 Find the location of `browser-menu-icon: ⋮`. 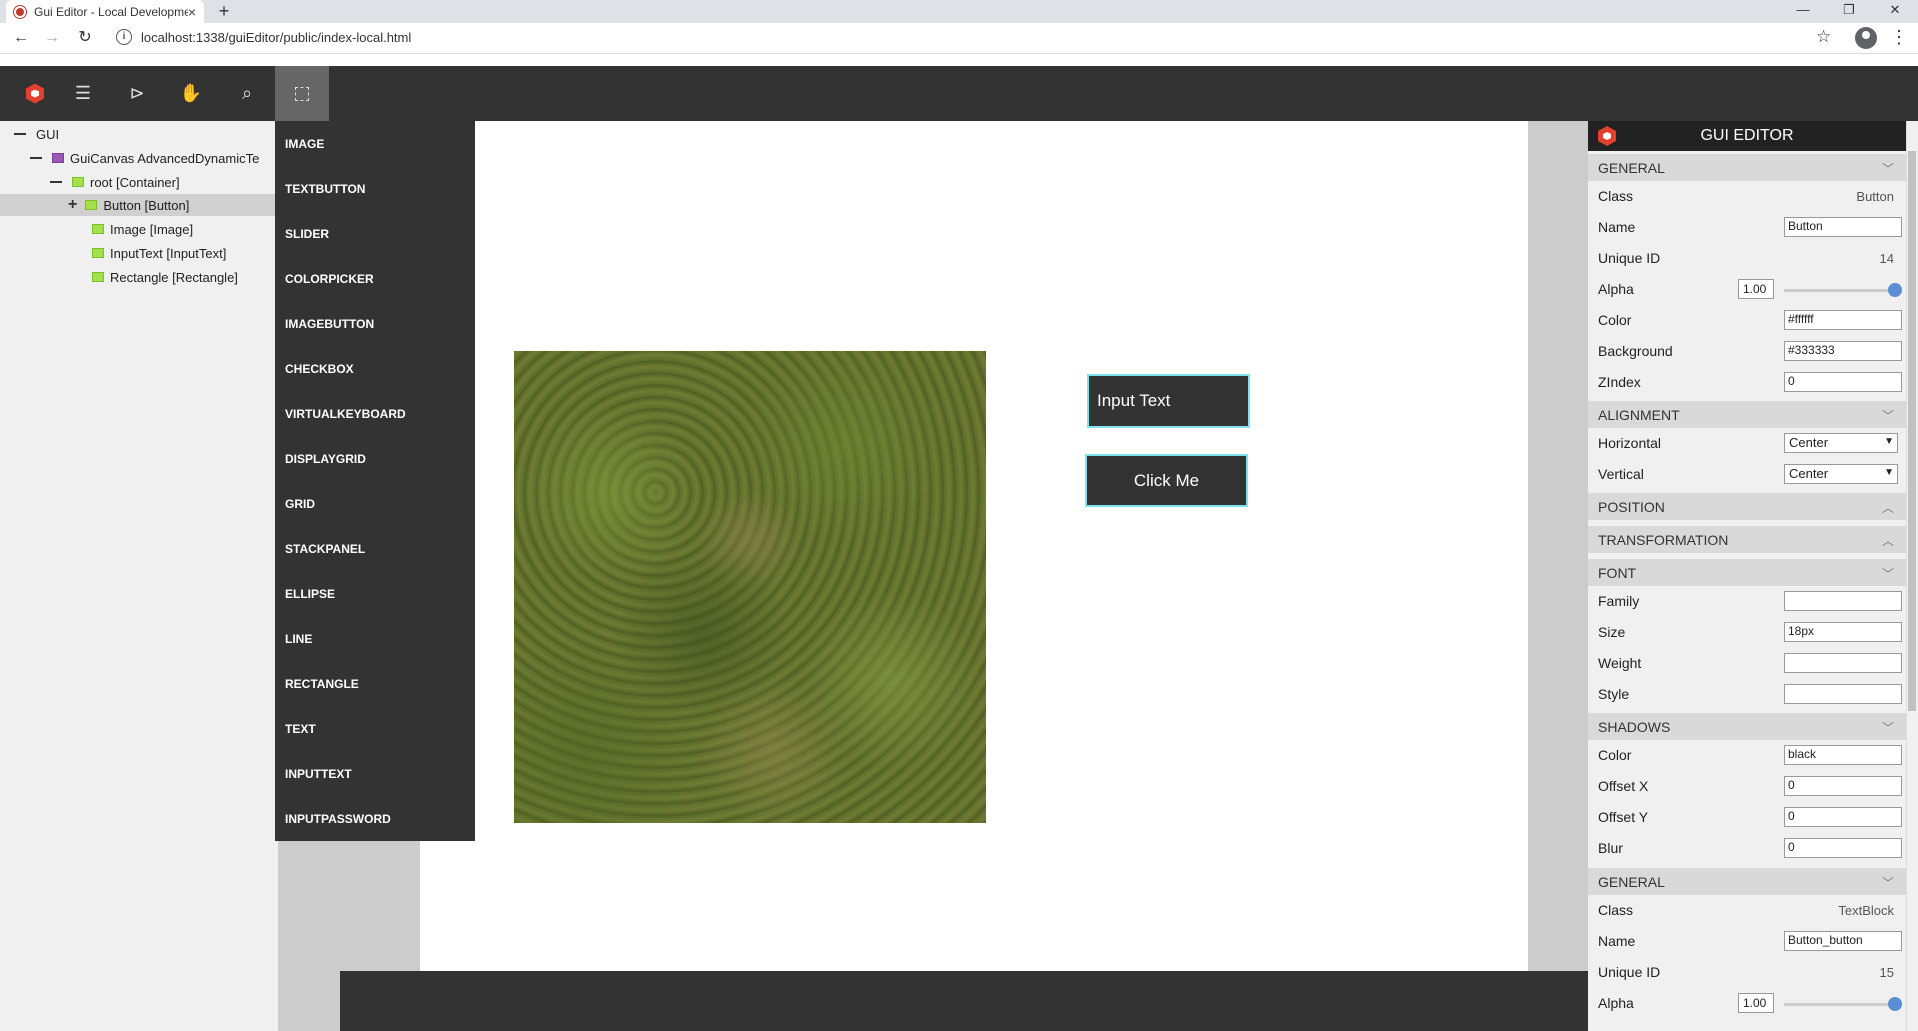

browser-menu-icon: ⋮ is located at coordinates (1899, 37).